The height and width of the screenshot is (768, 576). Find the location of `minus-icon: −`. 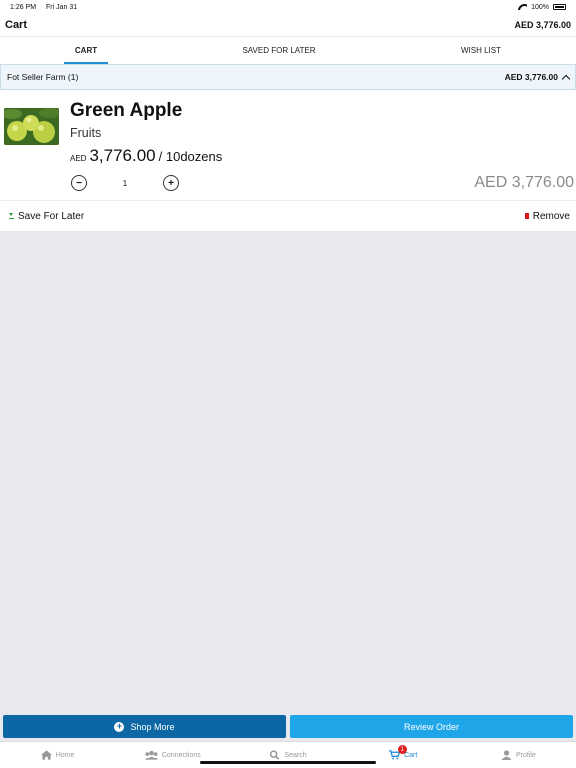

minus-icon: − is located at coordinates (79, 183).